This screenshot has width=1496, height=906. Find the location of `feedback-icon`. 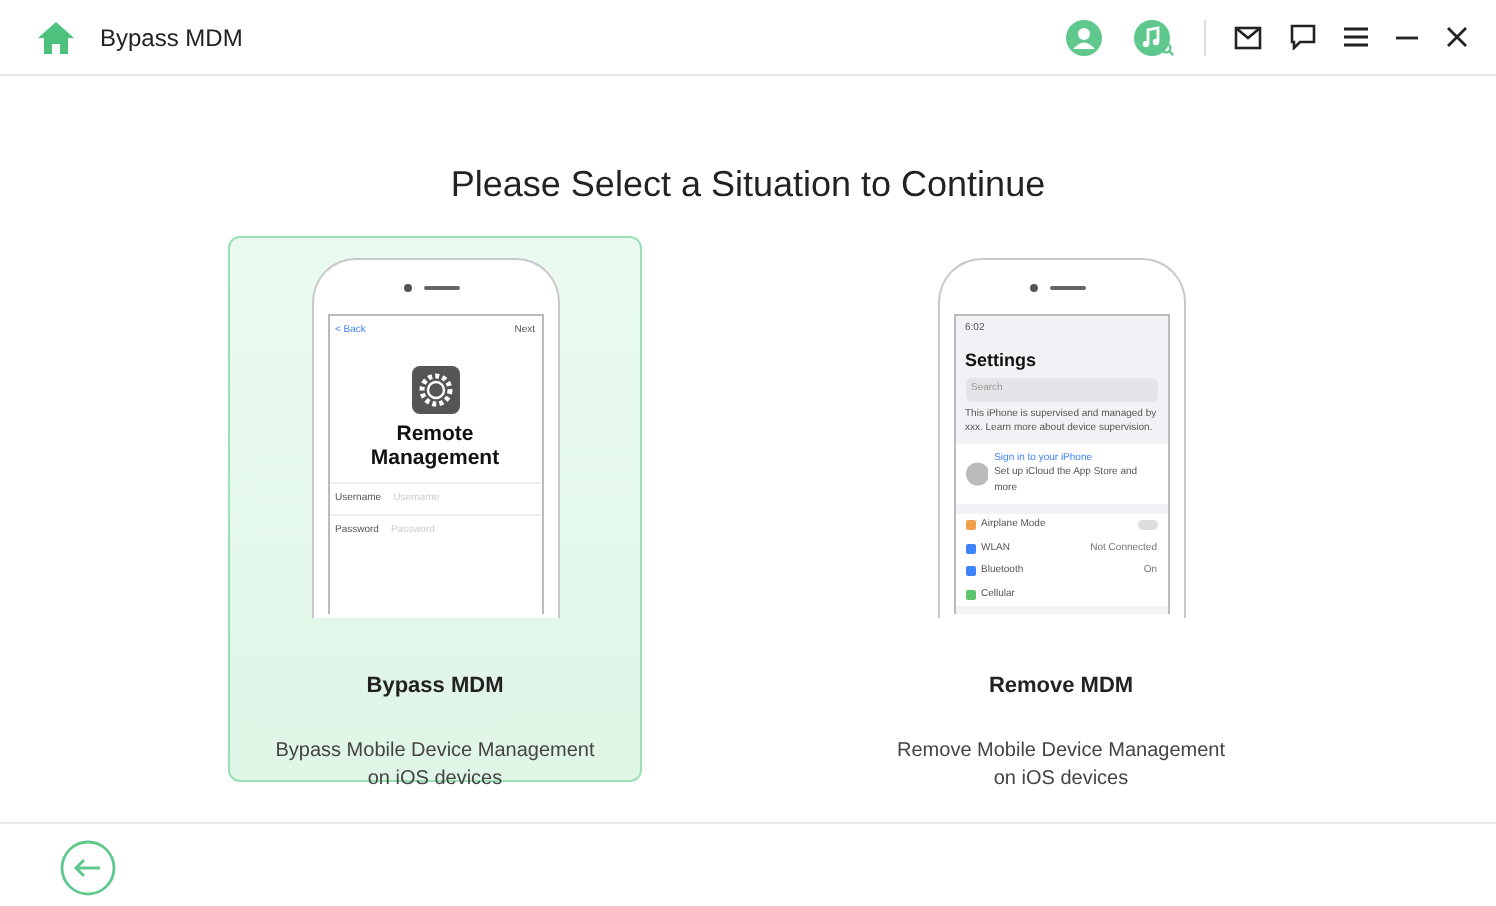

feedback-icon is located at coordinates (1303, 37).